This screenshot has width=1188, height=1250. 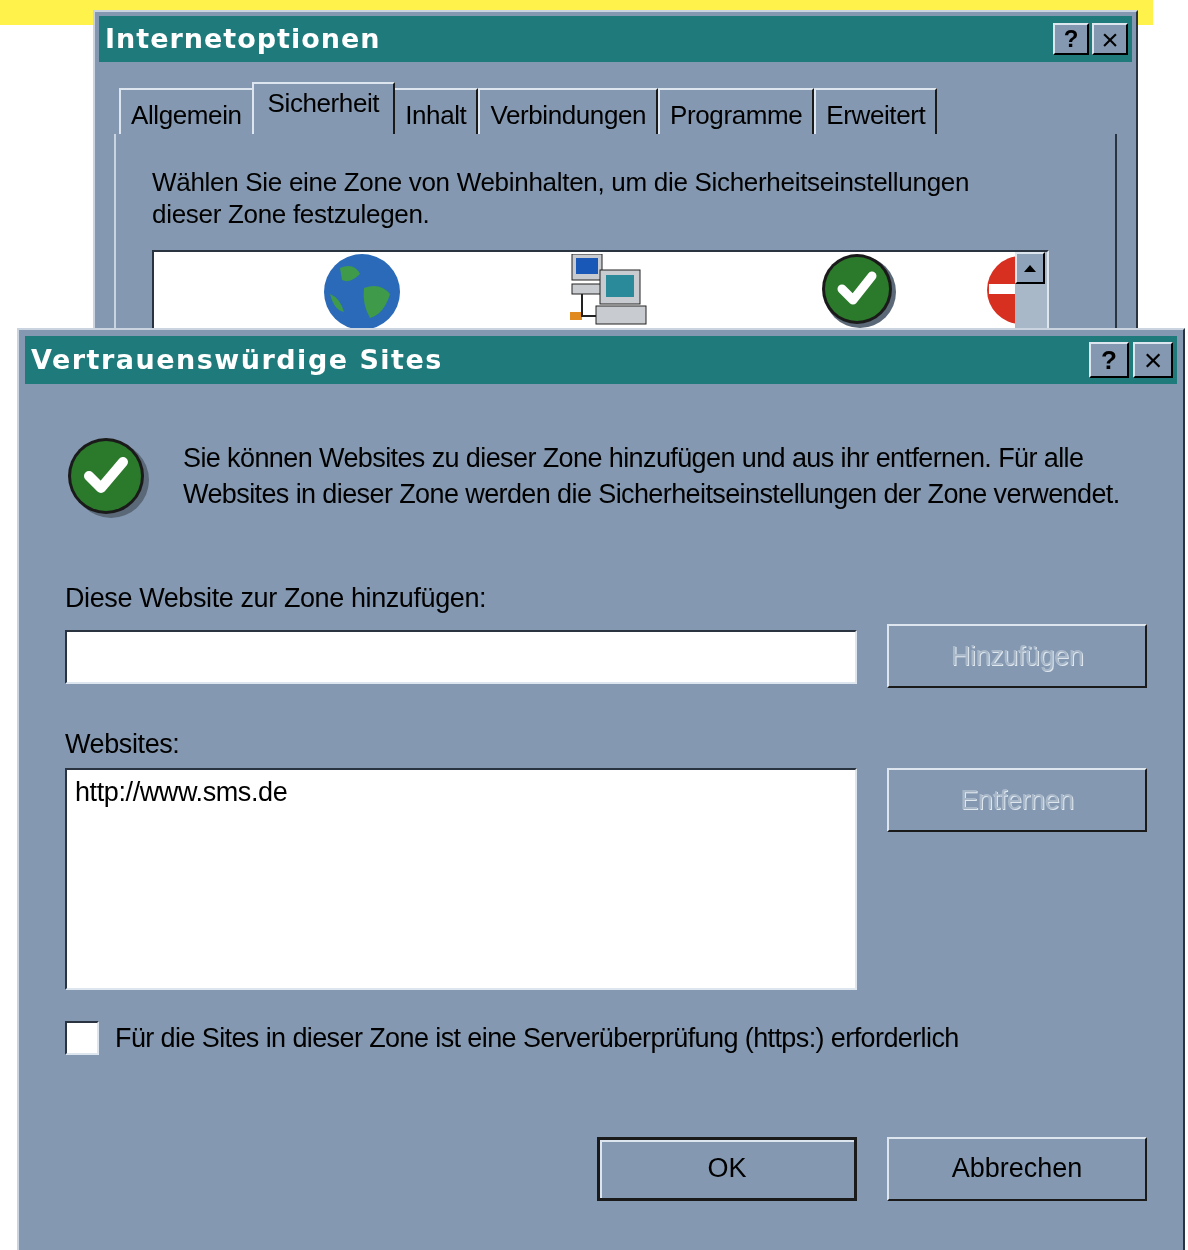 I want to click on tab: Sicherheit, so click(x=323, y=108).